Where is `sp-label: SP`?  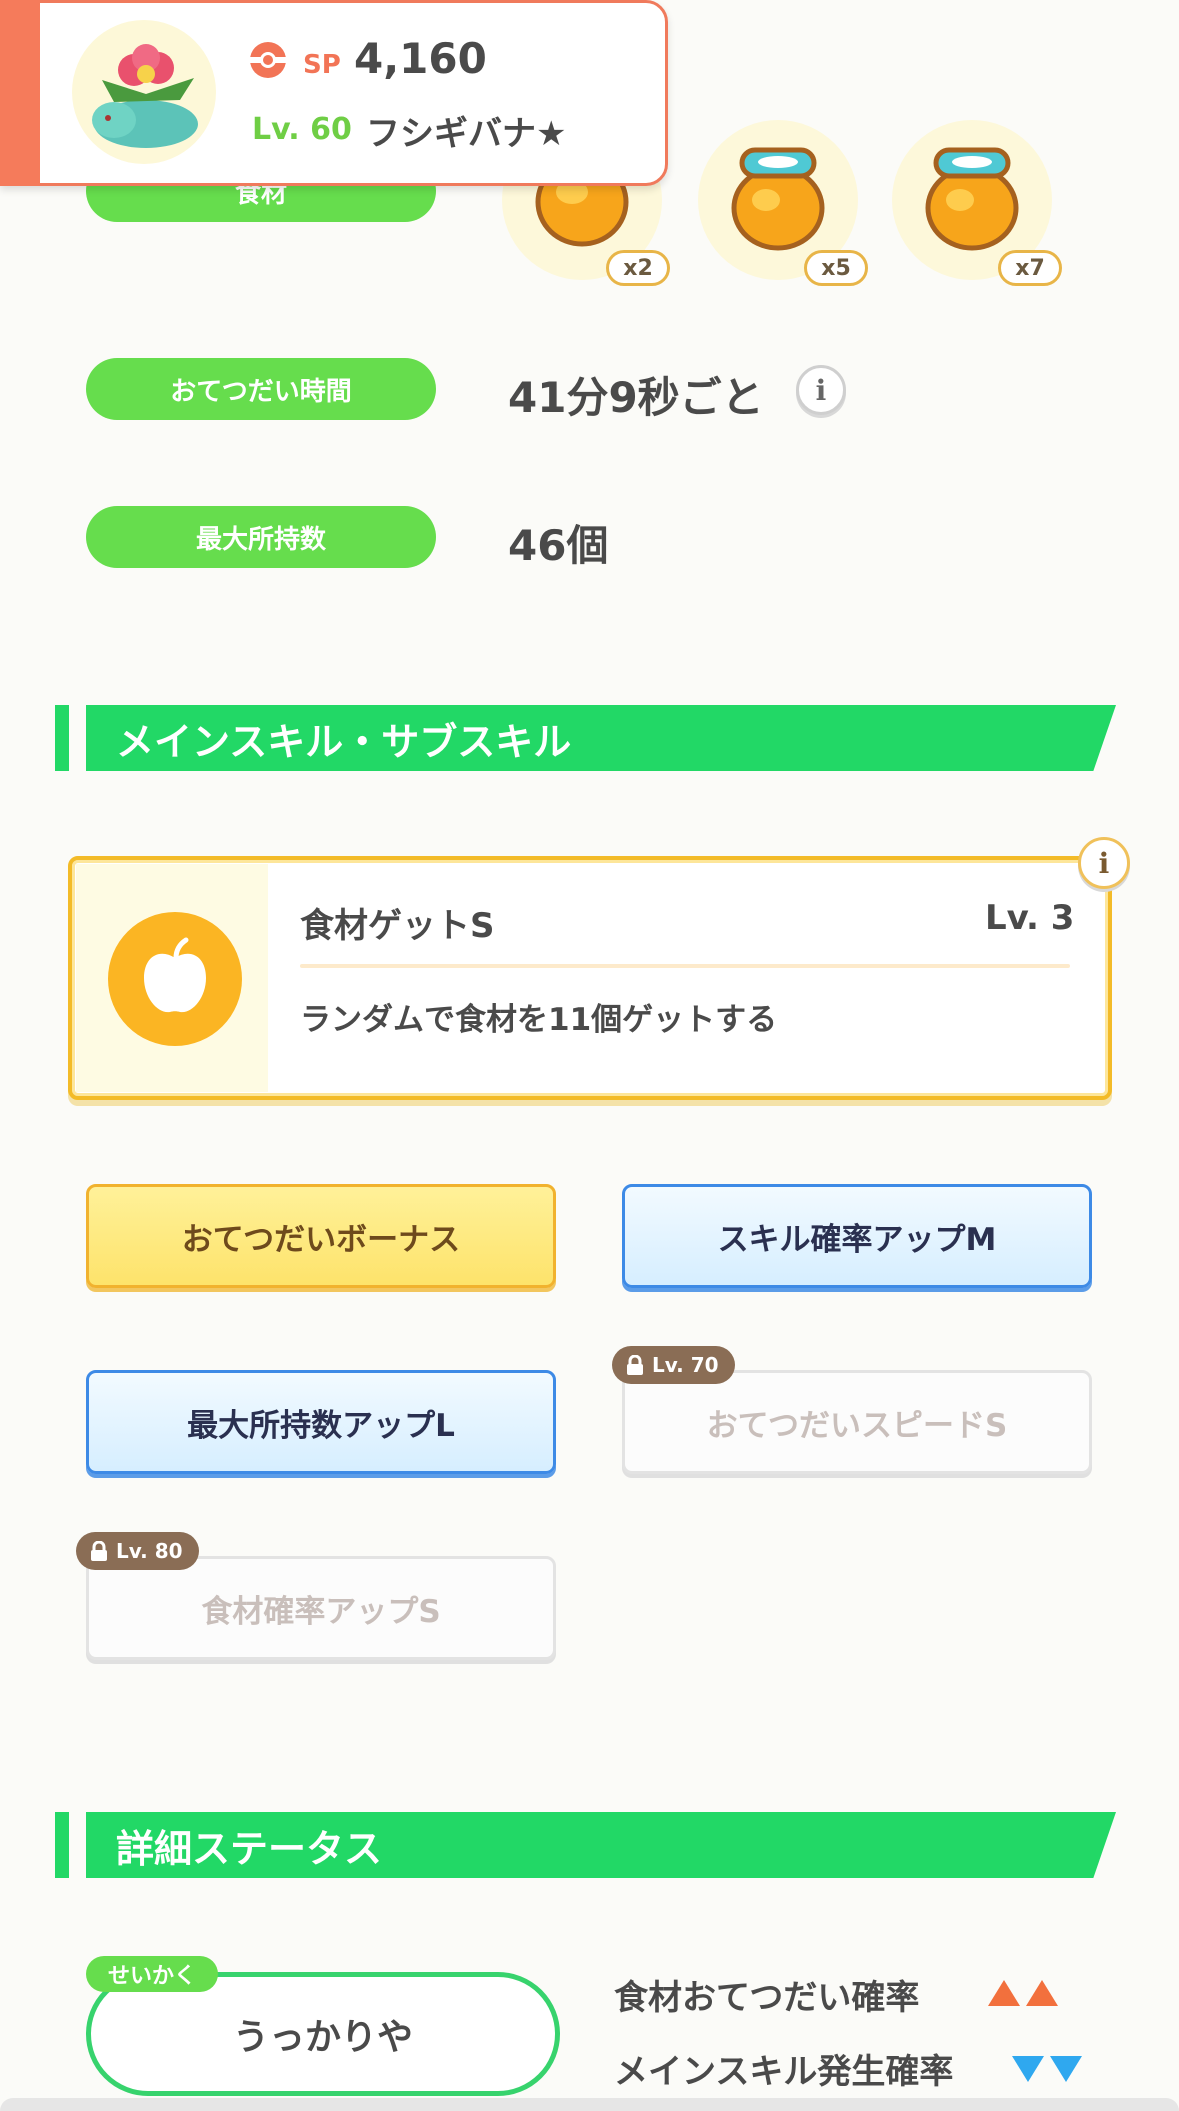
sp-label: SP is located at coordinates (322, 65).